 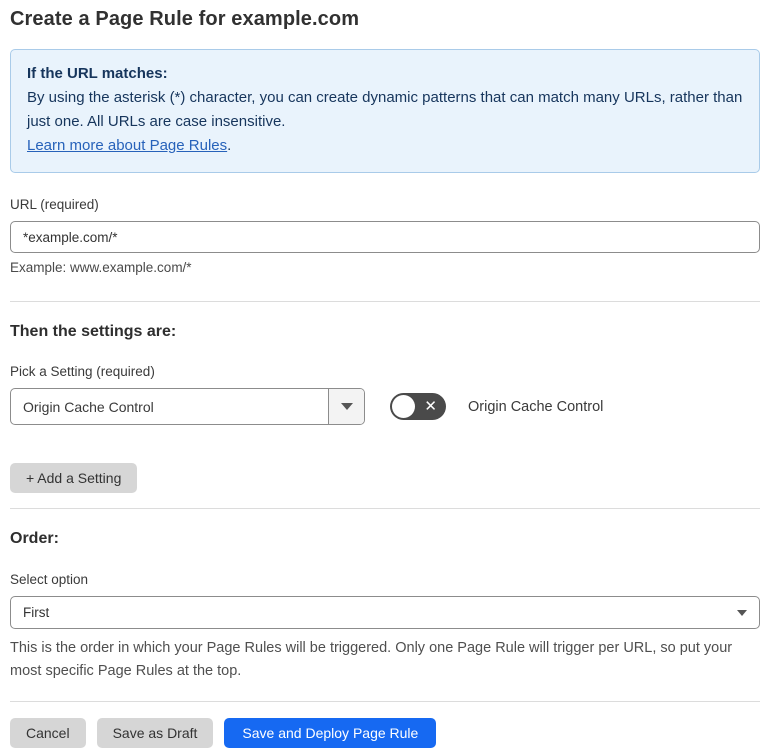 I want to click on order-select-label: Select option, so click(x=49, y=579).